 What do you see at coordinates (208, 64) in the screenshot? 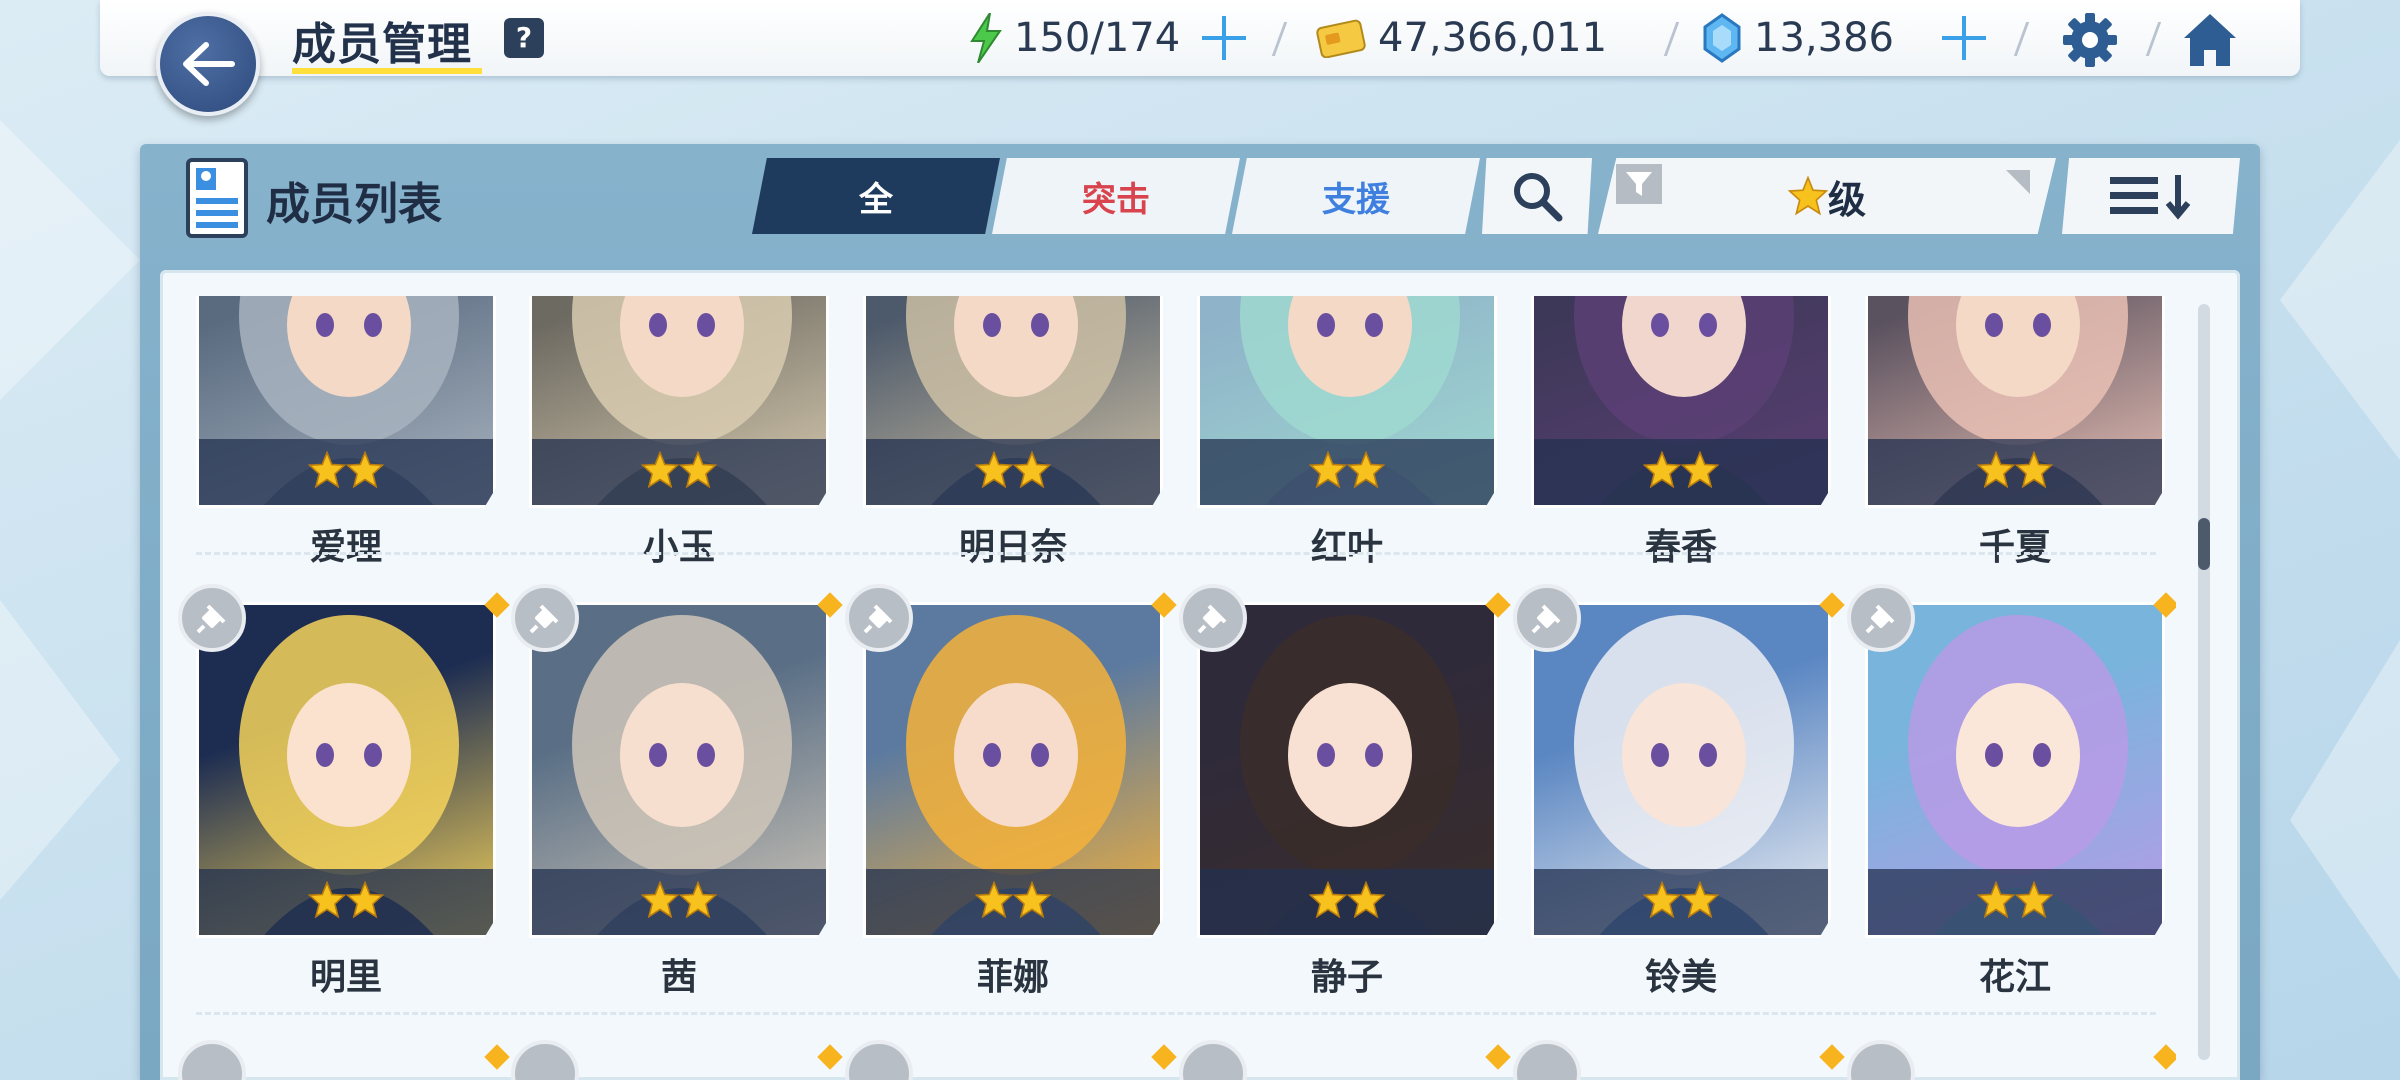
I see `back-button` at bounding box center [208, 64].